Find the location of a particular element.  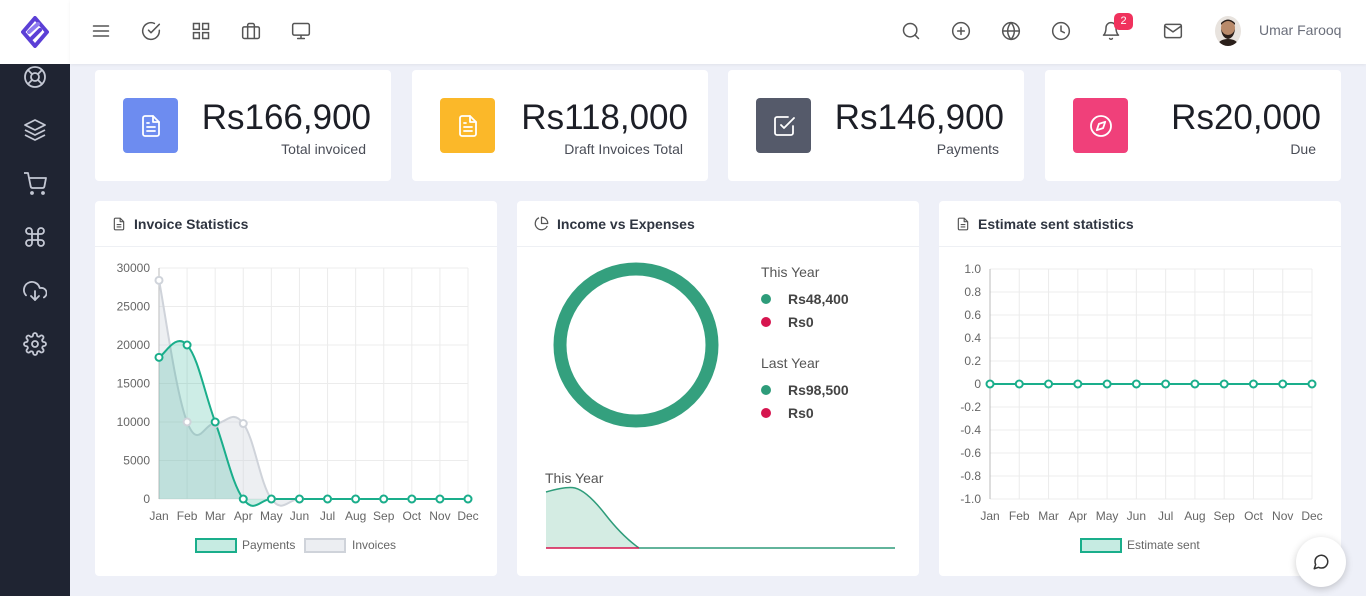

app-logo is located at coordinates (35, 32).